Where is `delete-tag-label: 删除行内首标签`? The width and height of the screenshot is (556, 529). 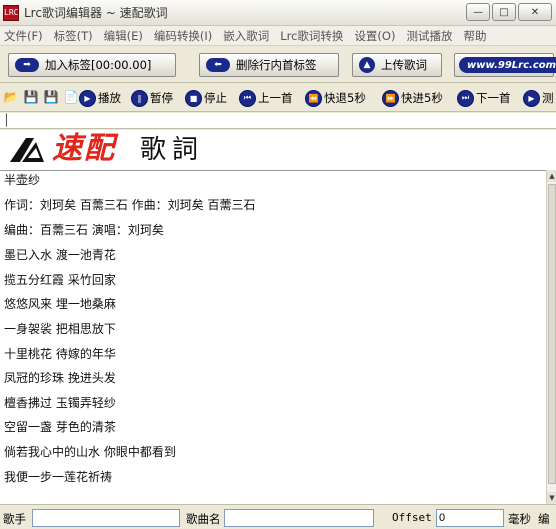 delete-tag-label: 删除行内首标签 is located at coordinates (276, 65).